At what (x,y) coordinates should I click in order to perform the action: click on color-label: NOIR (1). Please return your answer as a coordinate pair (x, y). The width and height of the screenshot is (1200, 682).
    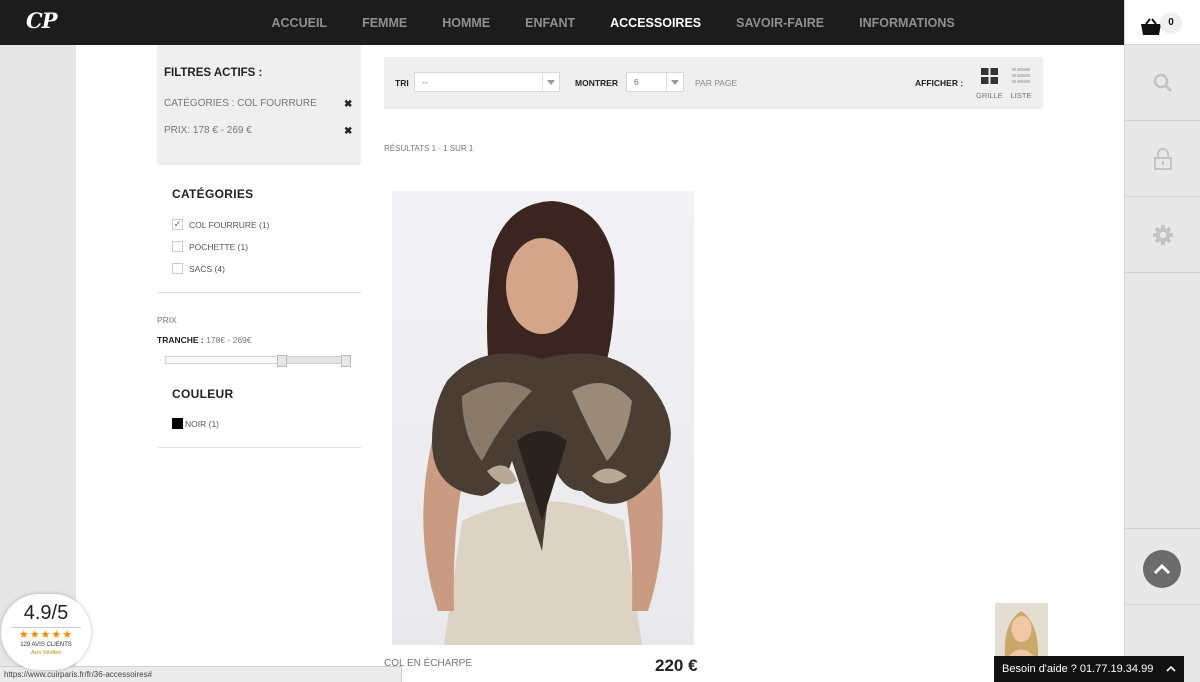
    Looking at the image, I should click on (202, 423).